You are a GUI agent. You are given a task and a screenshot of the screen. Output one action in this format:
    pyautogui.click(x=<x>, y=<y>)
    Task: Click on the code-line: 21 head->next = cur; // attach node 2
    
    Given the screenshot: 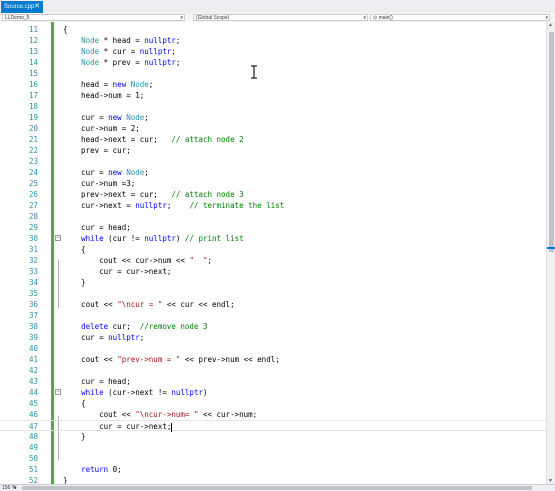 What is the action you would take?
    pyautogui.click(x=274, y=139)
    